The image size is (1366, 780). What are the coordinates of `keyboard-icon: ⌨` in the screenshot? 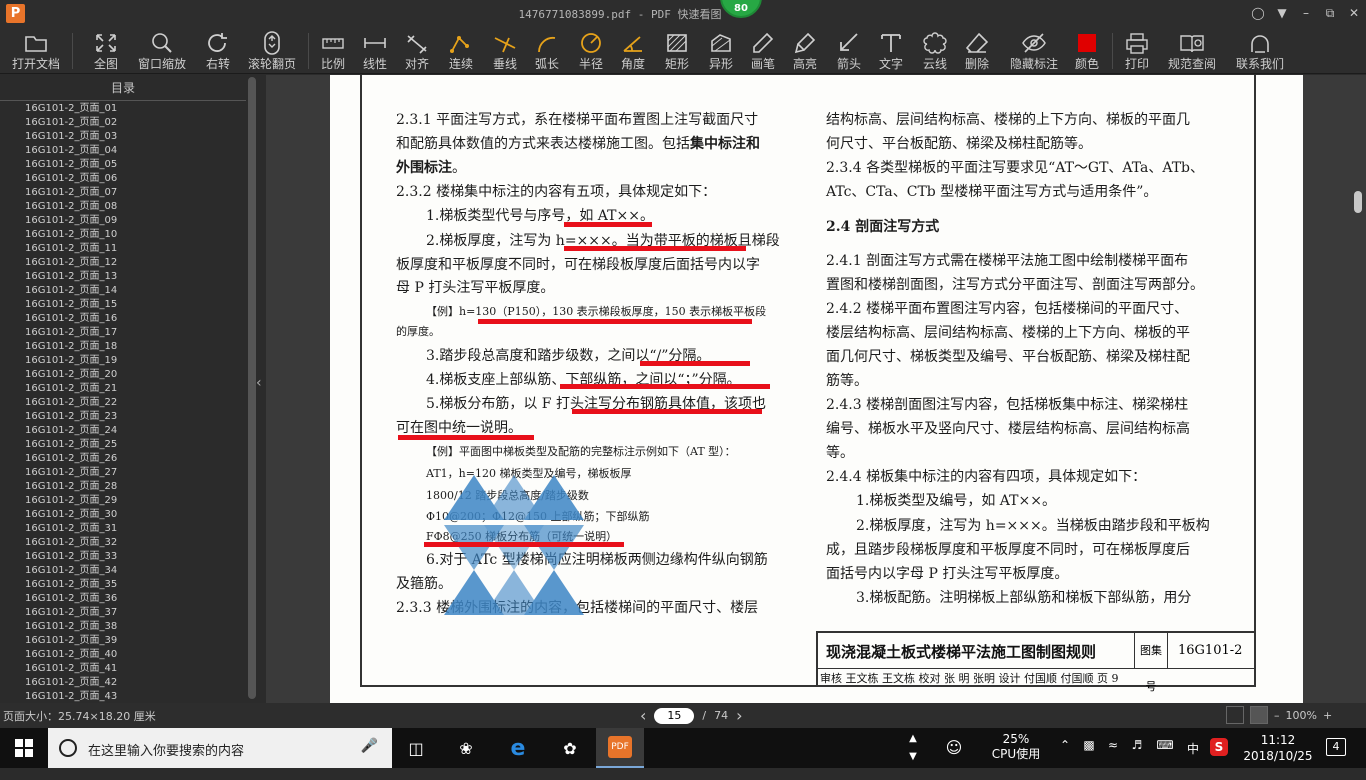 It's located at (1165, 758).